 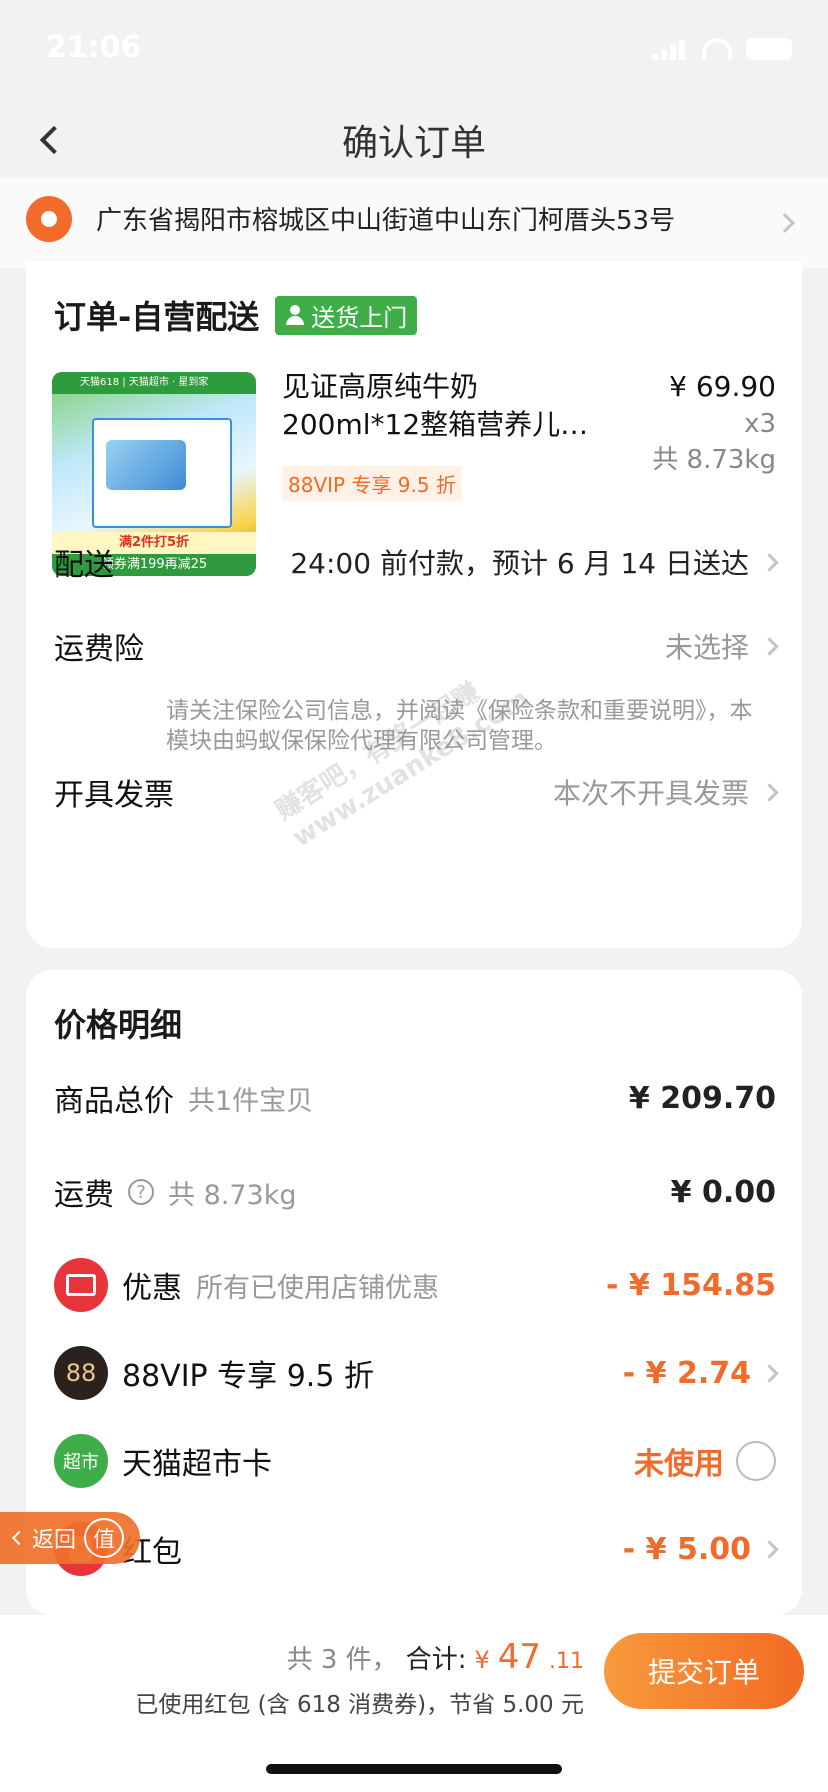 I want to click on person-icon, so click(x=295, y=315).